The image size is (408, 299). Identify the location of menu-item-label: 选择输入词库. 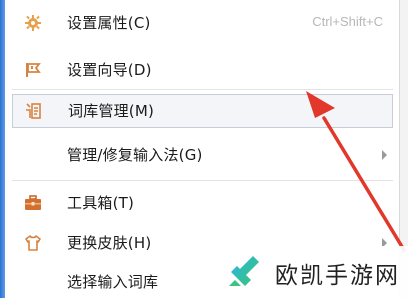
(113, 282).